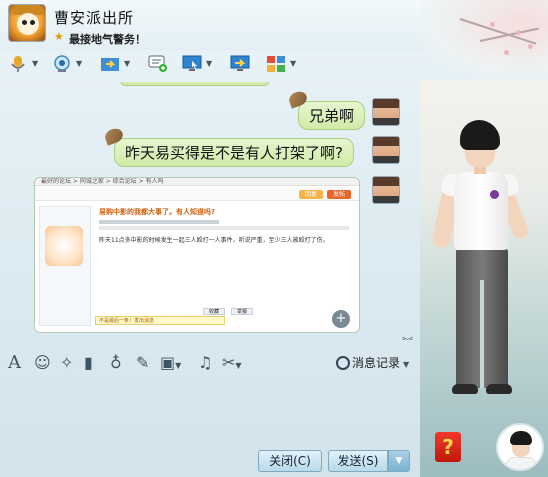  I want to click on remote-assist-icon, so click(192, 63).